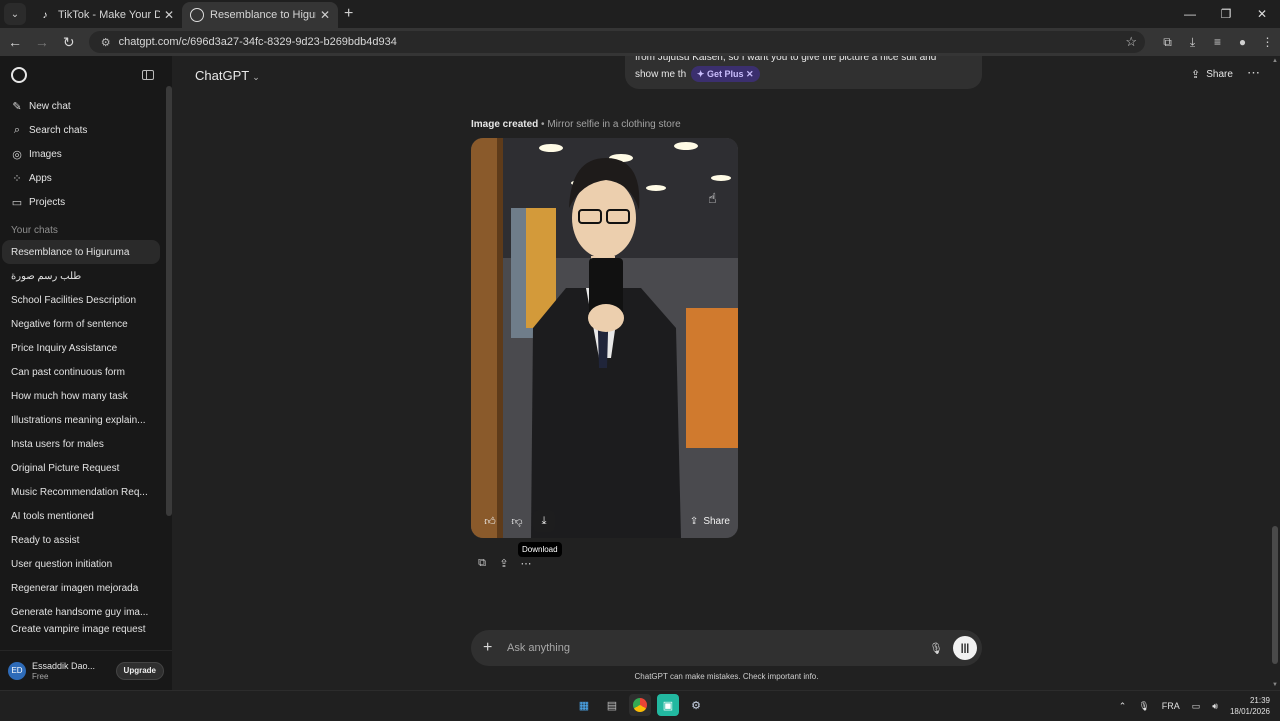 This screenshot has height=721, width=1280. Describe the element at coordinates (148, 75) in the screenshot. I see `sidebar-toggle-icon` at that location.